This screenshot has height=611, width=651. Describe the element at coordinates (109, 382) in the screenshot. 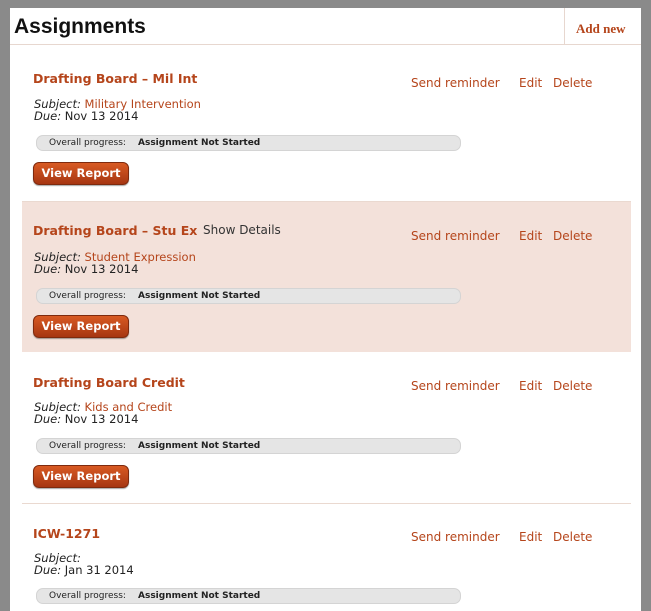

I see `assignment-title-link: Drafting Board Credit` at that location.